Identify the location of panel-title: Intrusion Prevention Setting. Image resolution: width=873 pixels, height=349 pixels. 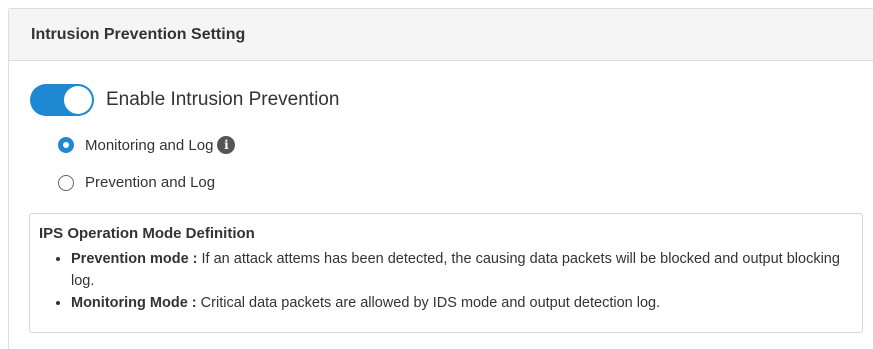
(138, 34).